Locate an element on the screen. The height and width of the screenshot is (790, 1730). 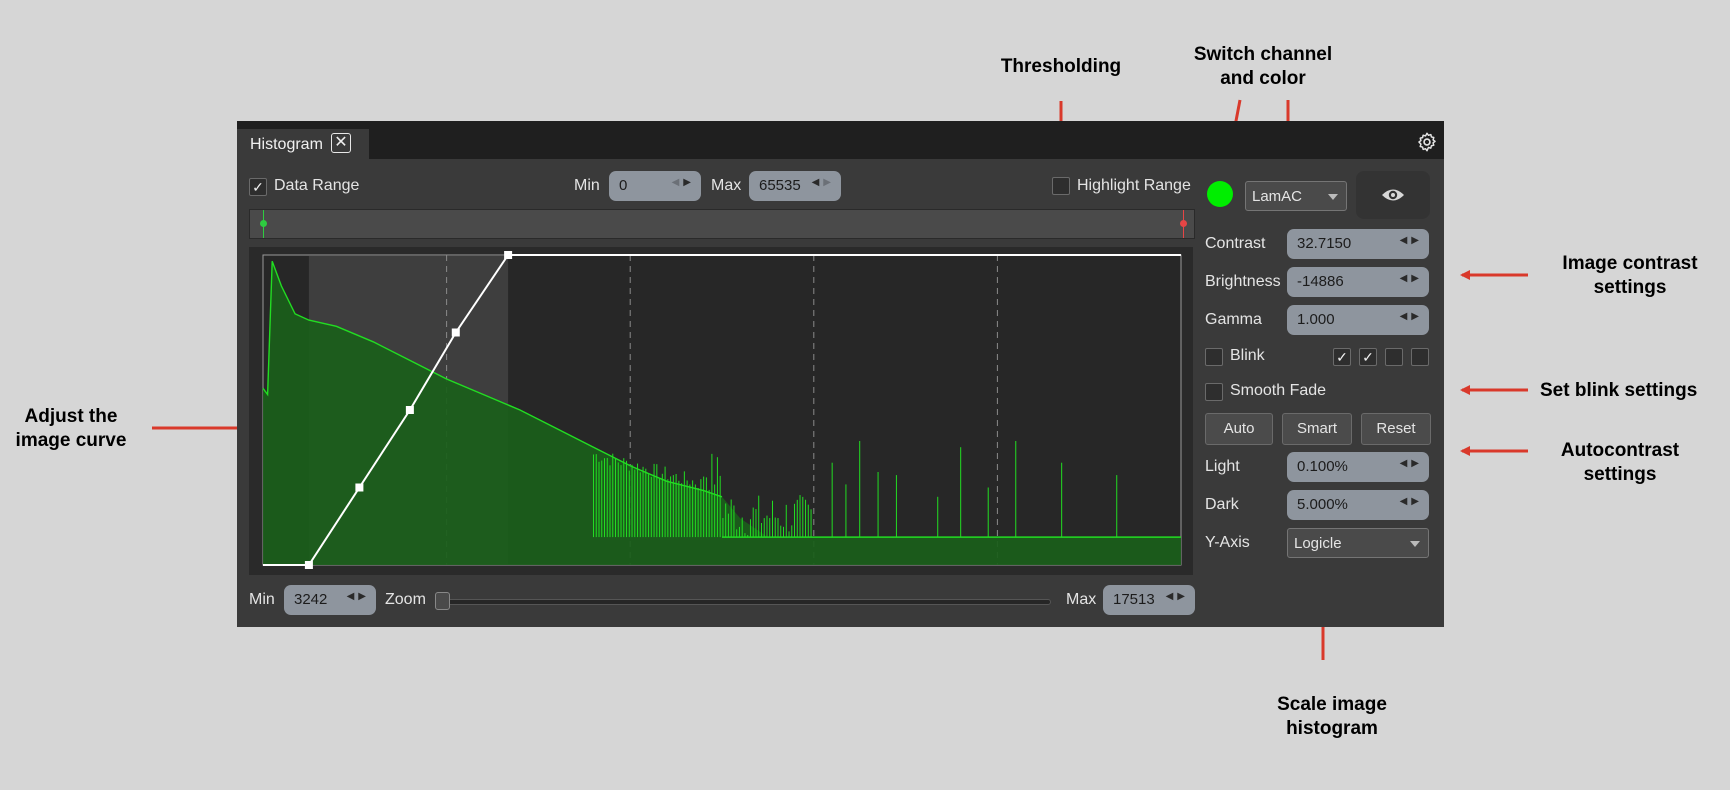
brightness-stepper: -14886 ◀▶ is located at coordinates (1358, 282).